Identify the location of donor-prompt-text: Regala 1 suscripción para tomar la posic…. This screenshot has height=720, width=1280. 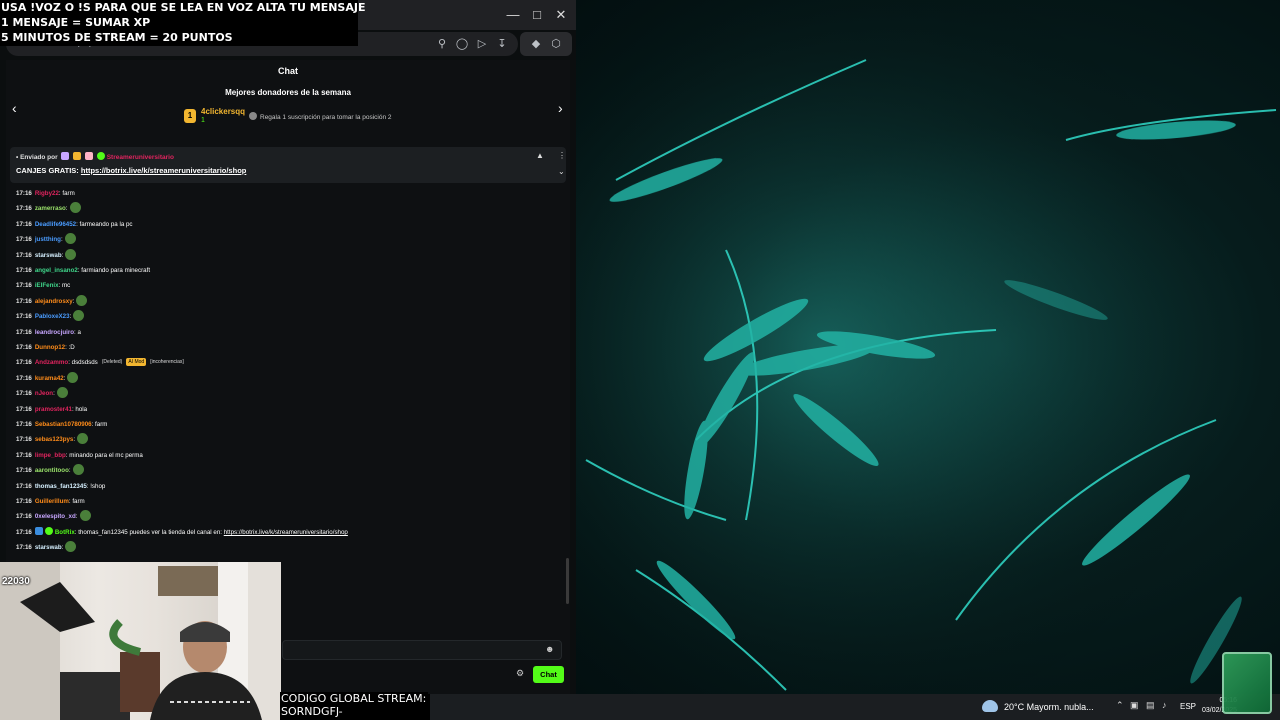
(326, 117).